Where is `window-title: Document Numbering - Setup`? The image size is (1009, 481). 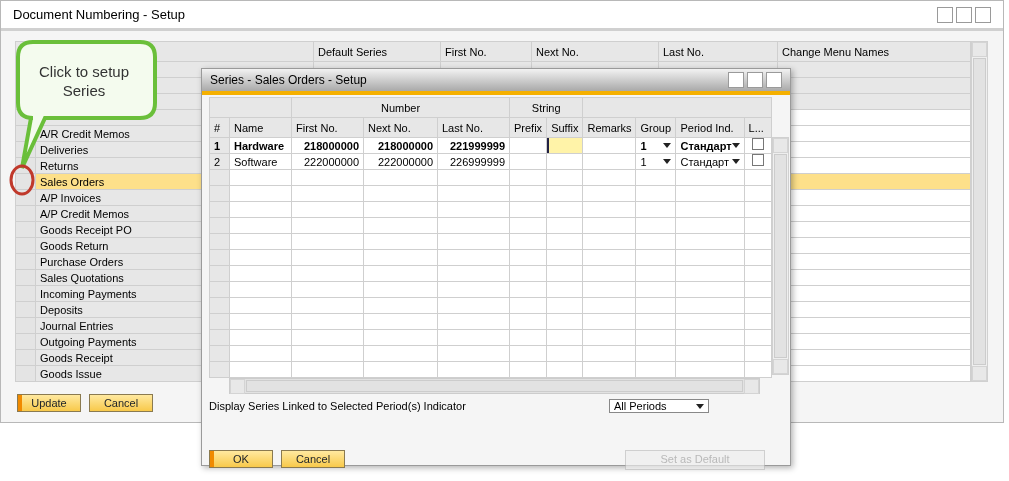
window-title: Document Numbering - Setup is located at coordinates (99, 14).